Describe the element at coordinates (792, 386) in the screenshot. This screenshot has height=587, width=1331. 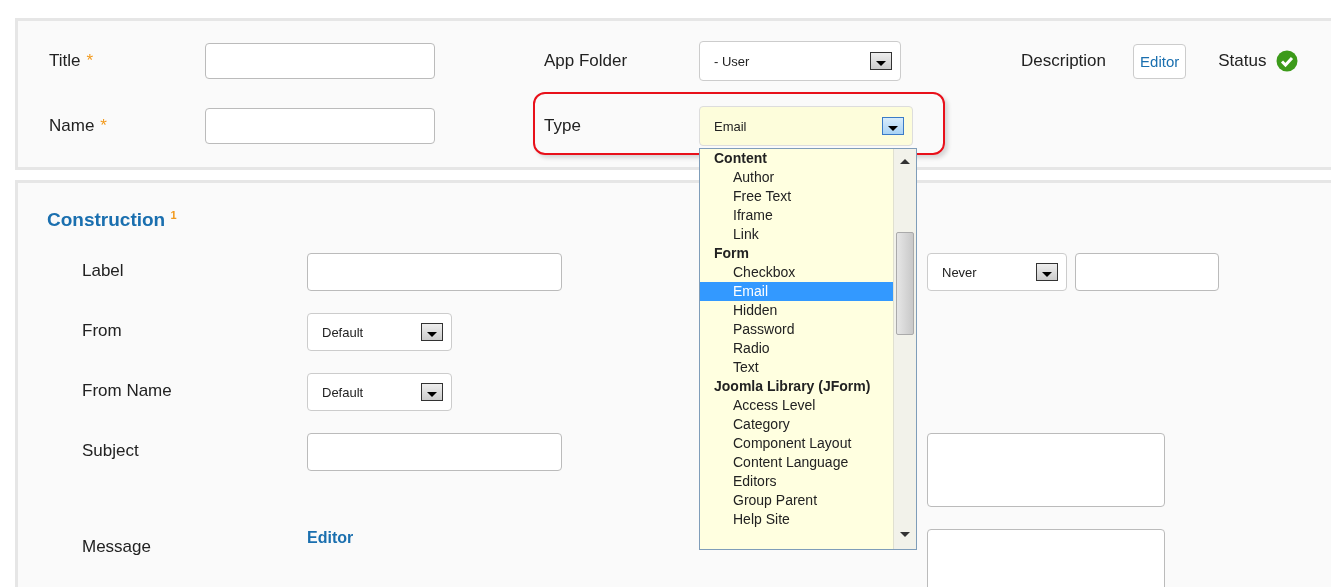
I see `option-group-label: Joomla Library (JForm)` at that location.